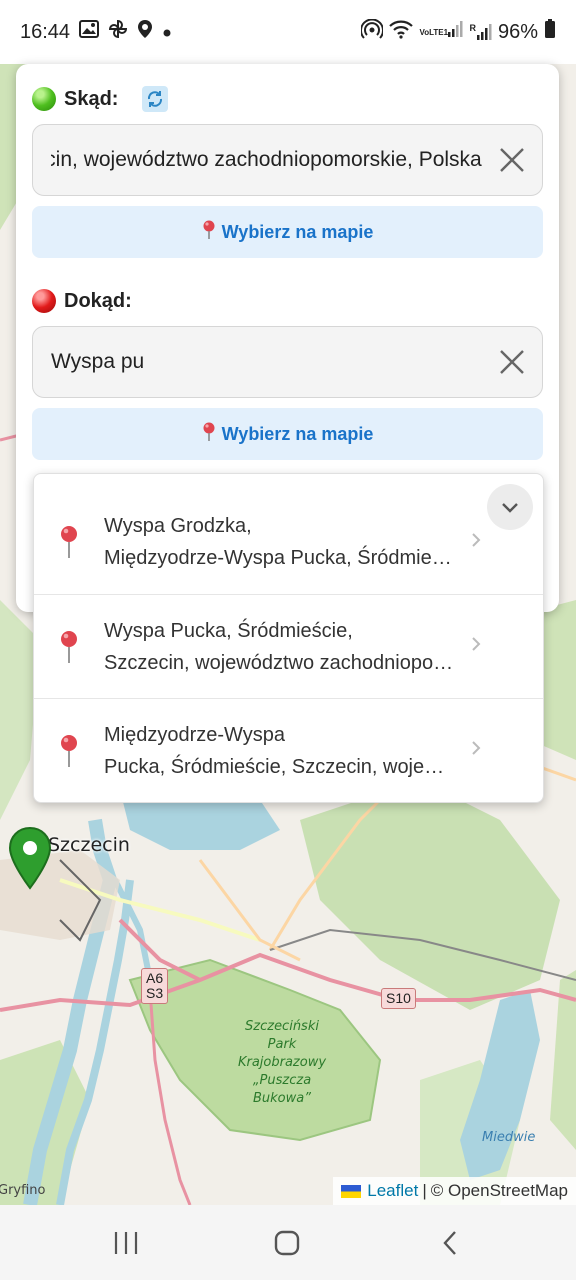  I want to click on road-shield-s10: S10, so click(398, 998).